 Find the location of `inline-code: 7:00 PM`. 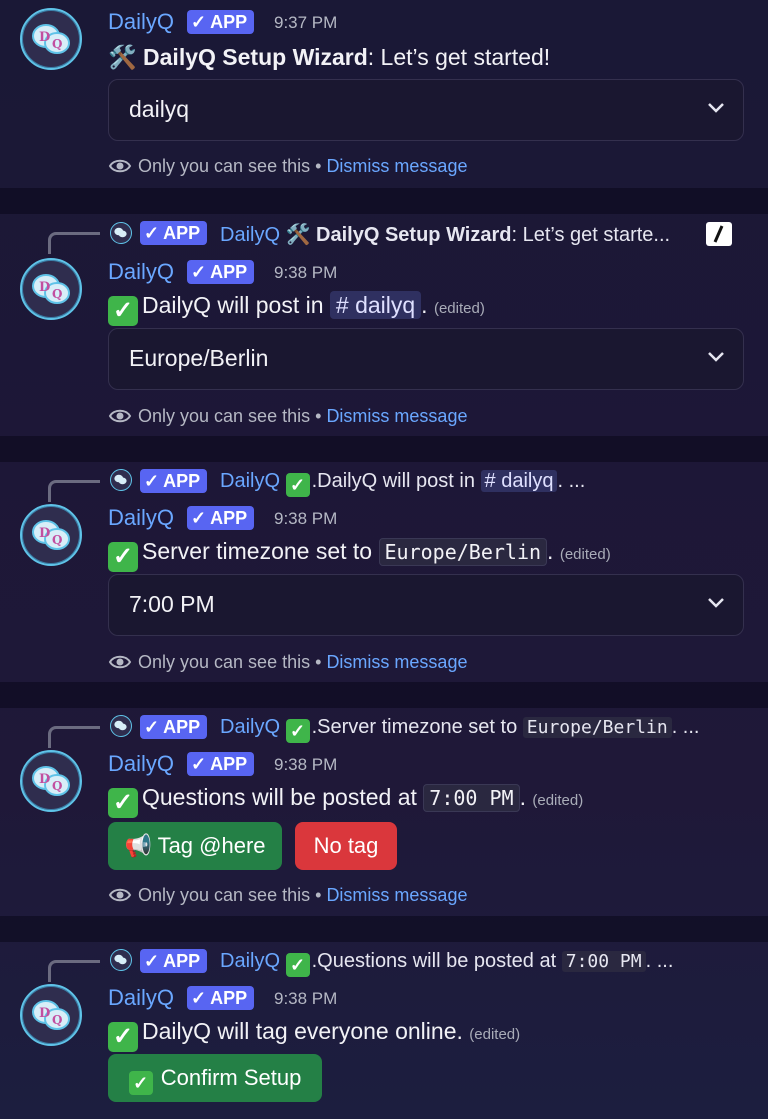

inline-code: 7:00 PM is located at coordinates (471, 798).